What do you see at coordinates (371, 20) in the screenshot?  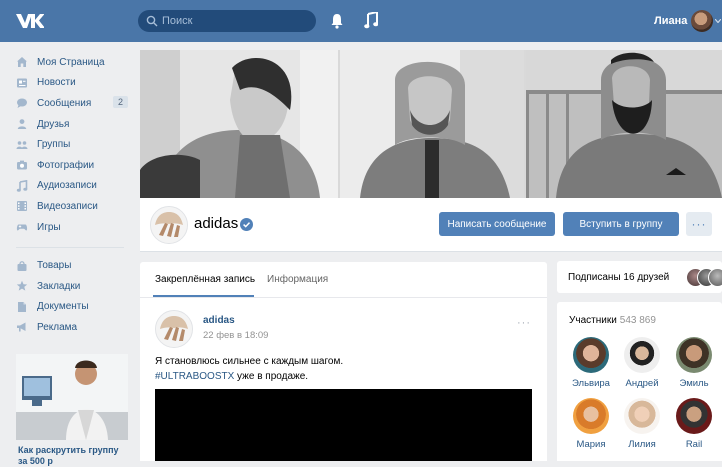 I see `music-player-icon` at bounding box center [371, 20].